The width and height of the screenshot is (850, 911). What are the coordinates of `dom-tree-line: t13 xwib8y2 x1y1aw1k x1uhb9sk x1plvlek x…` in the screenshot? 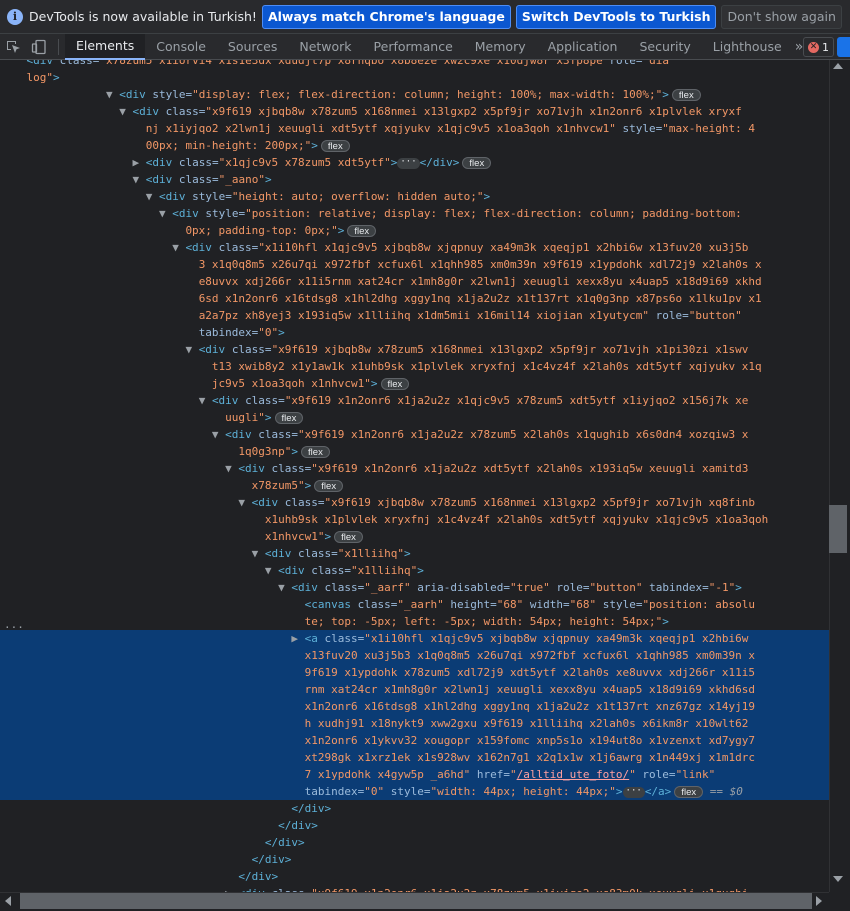 It's located at (414, 366).